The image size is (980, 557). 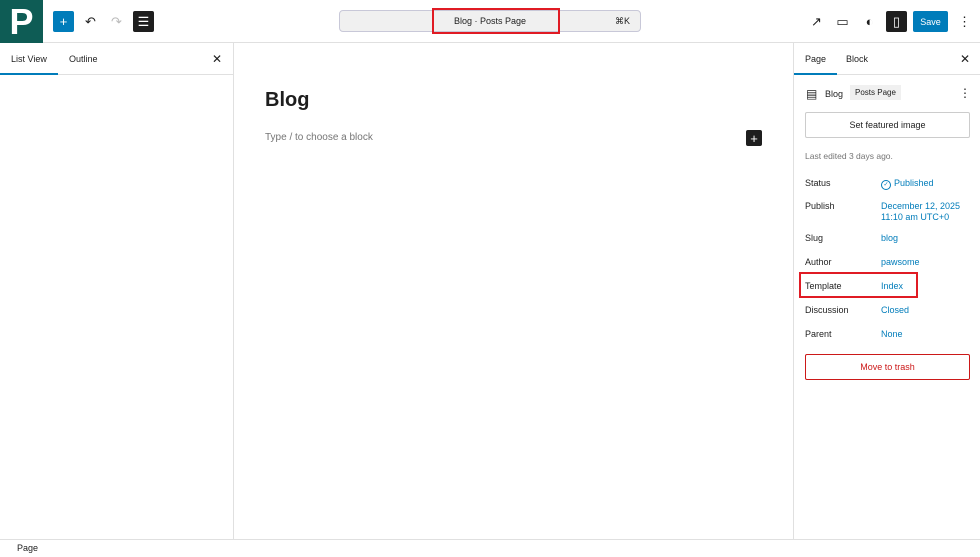 What do you see at coordinates (21, 21) in the screenshot?
I see `site-logo: P` at bounding box center [21, 21].